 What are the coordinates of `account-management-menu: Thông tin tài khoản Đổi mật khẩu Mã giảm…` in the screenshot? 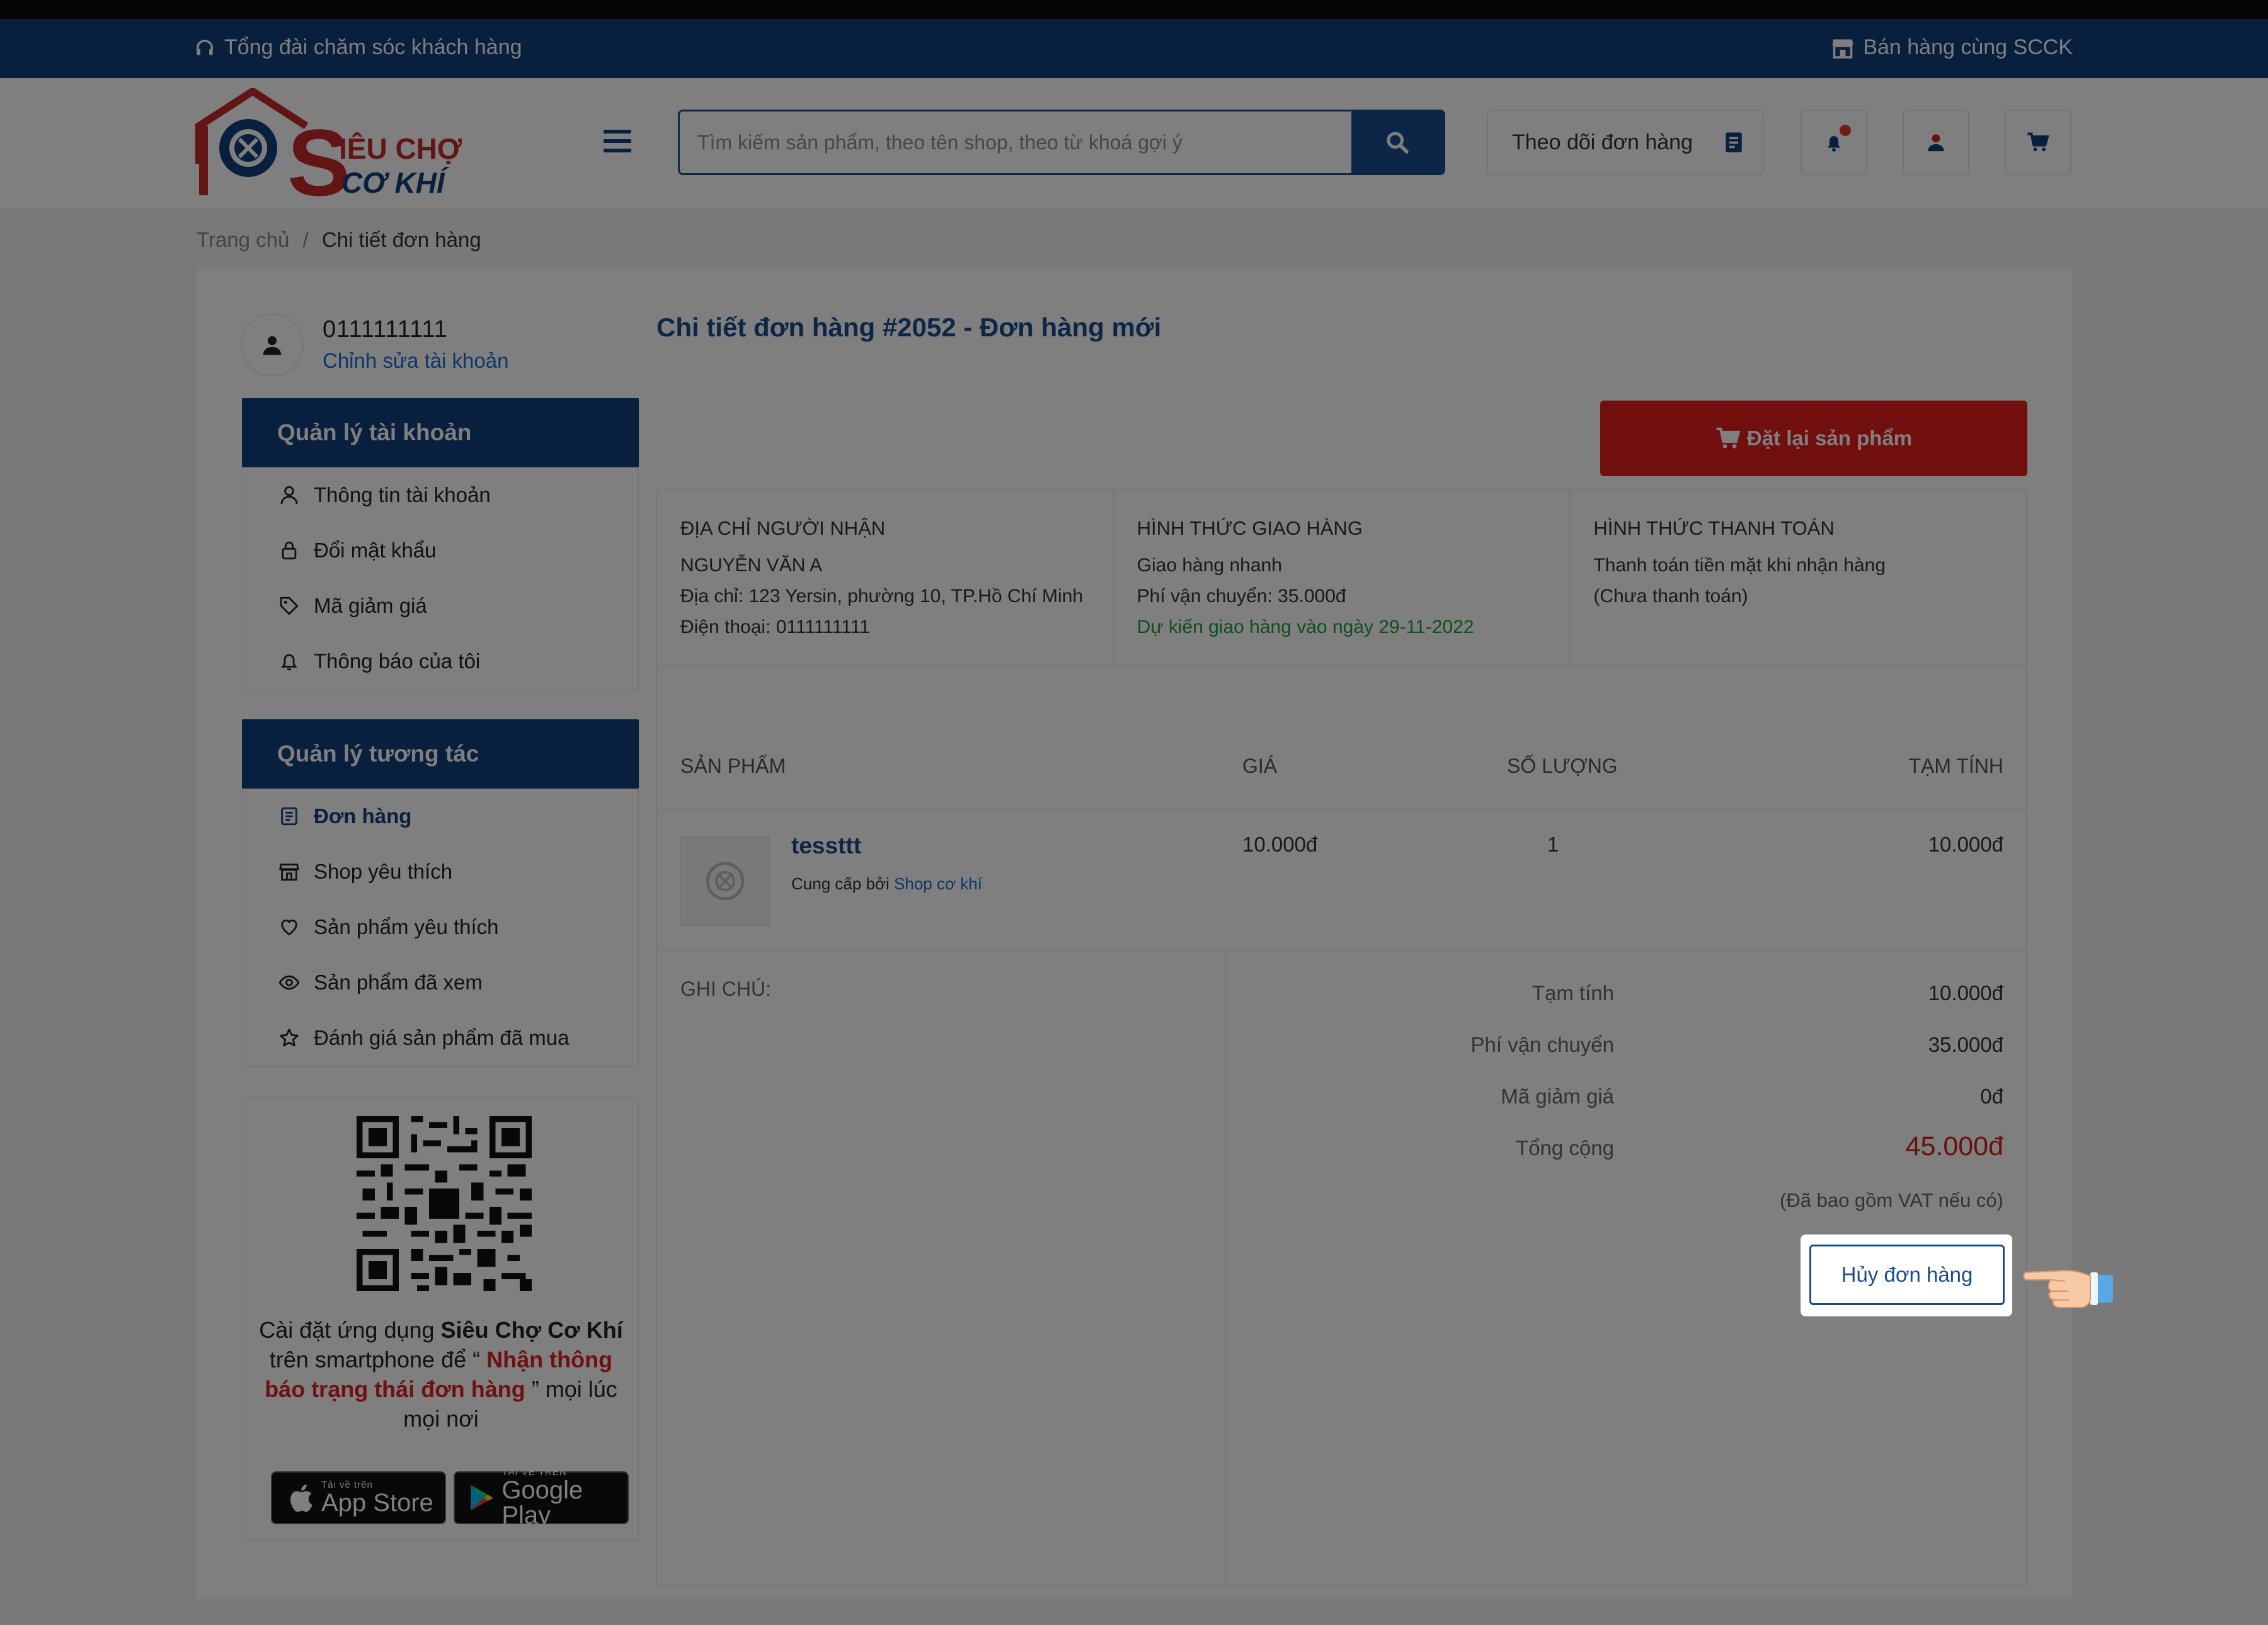 It's located at (440, 578).